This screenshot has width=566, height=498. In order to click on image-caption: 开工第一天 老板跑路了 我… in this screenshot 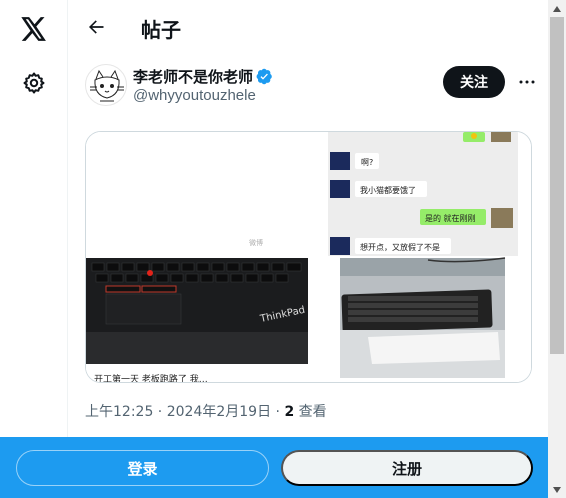, I will do `click(151, 378)`.